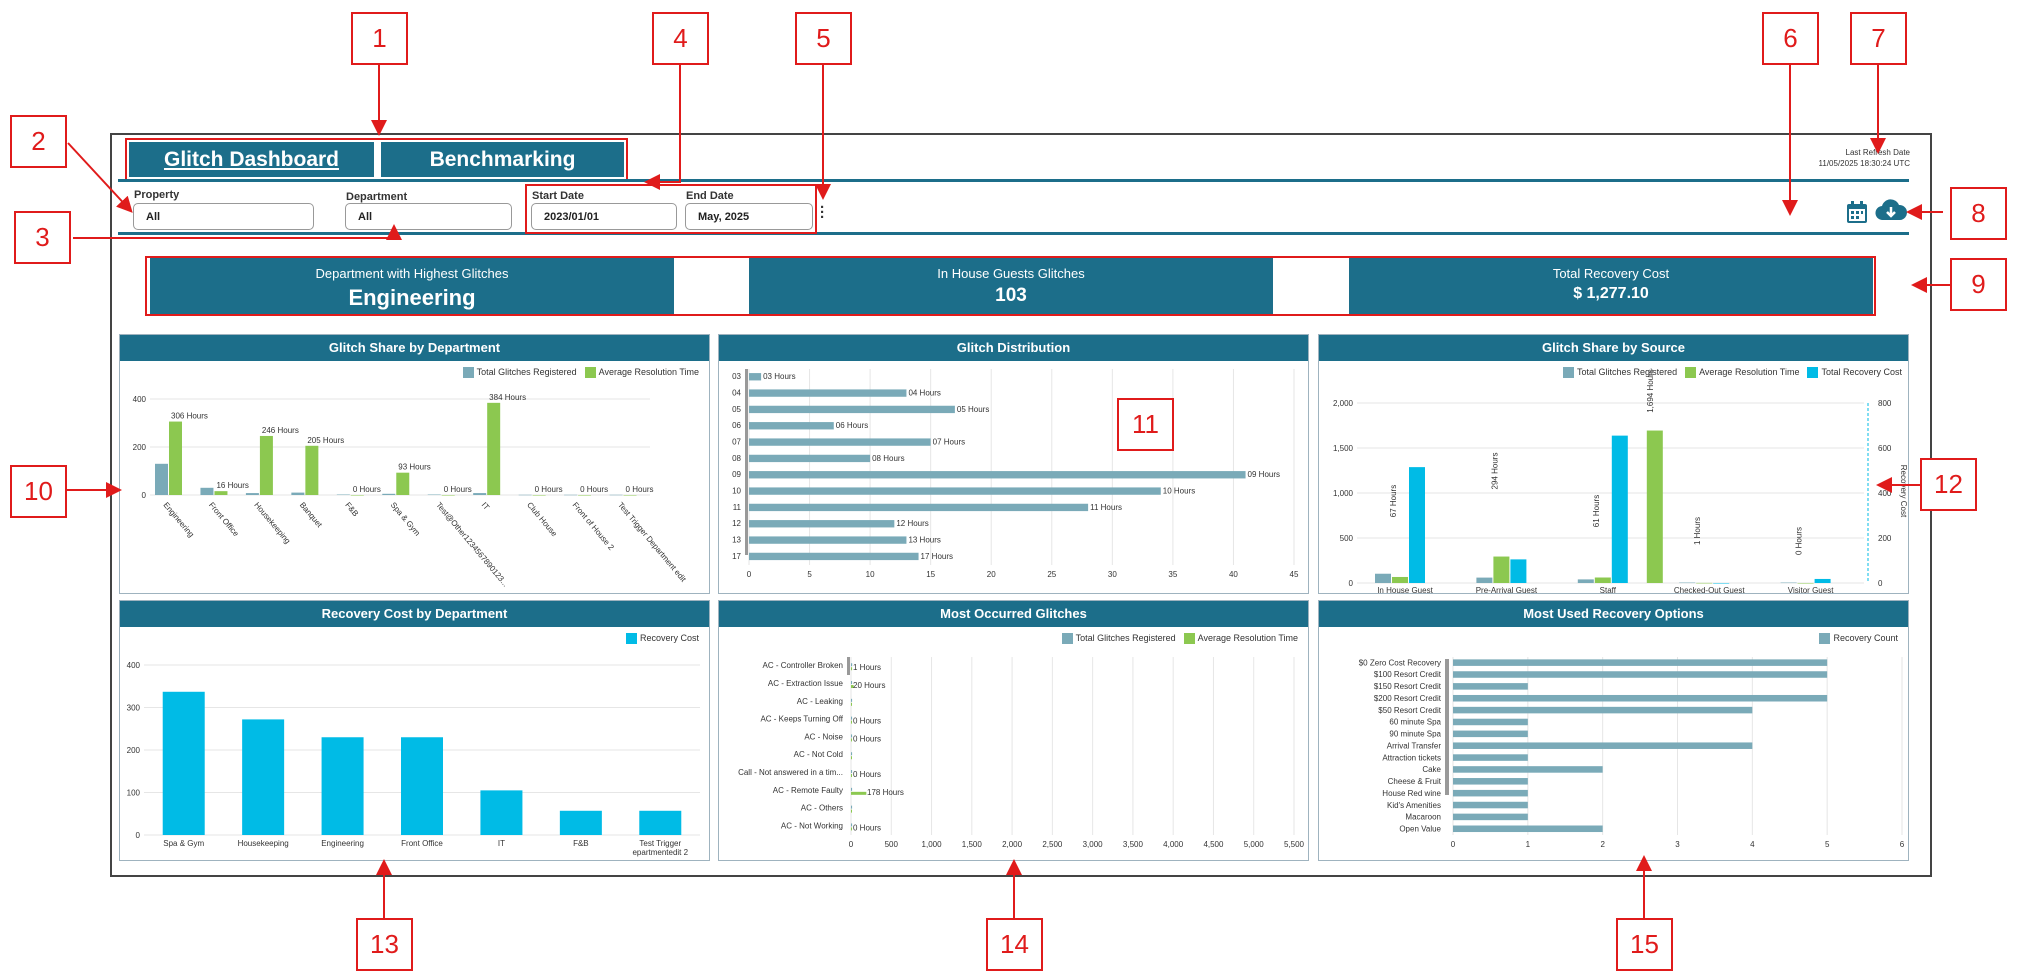 The width and height of the screenshot is (2020, 977). What do you see at coordinates (1013, 348) in the screenshot?
I see `panel-title: Glitch Distribution` at bounding box center [1013, 348].